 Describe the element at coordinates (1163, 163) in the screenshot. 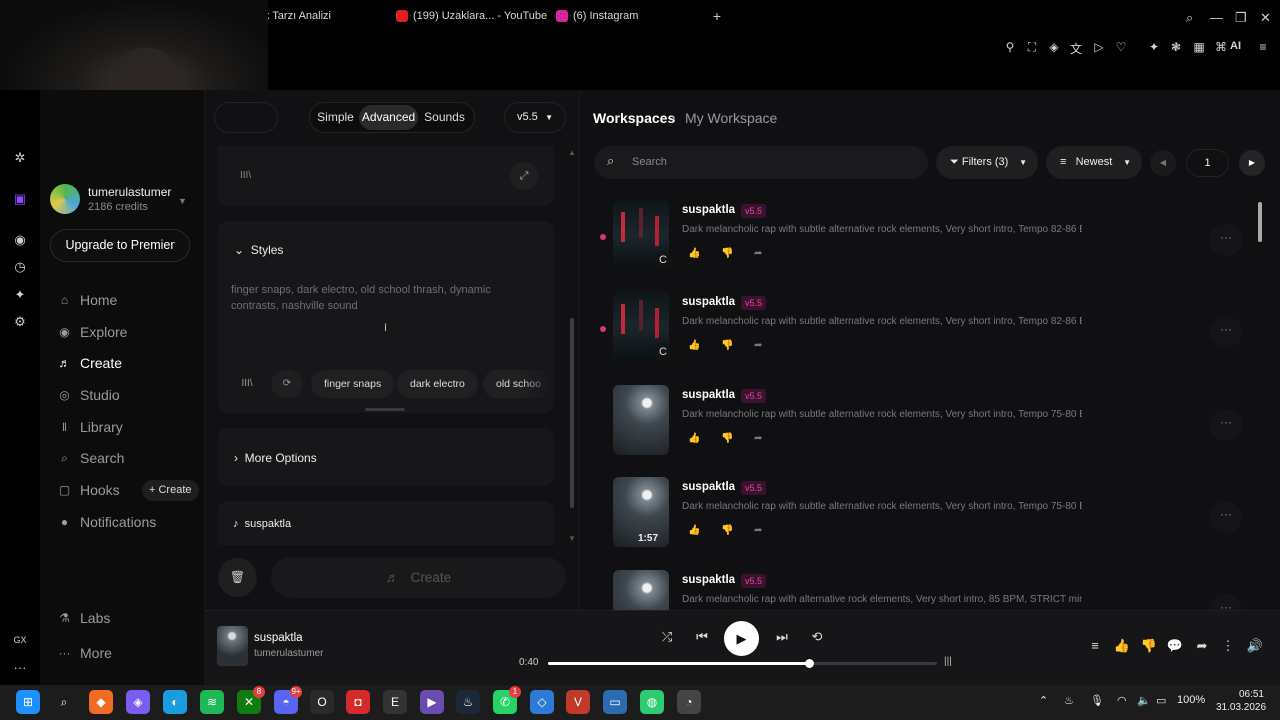

I see `prev-page-icon: ◀` at that location.